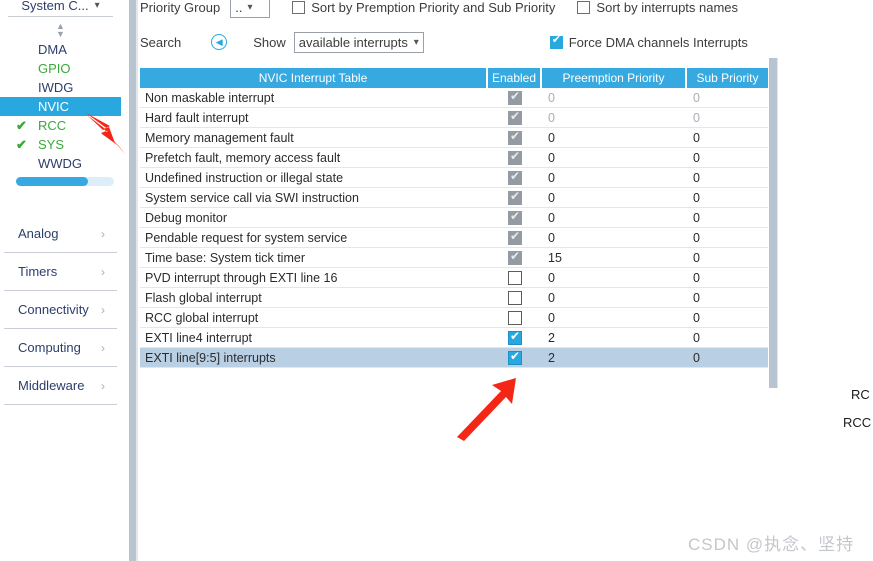  Describe the element at coordinates (454, 258) in the screenshot. I see `table-row: Time base: System tick timer 150` at that location.